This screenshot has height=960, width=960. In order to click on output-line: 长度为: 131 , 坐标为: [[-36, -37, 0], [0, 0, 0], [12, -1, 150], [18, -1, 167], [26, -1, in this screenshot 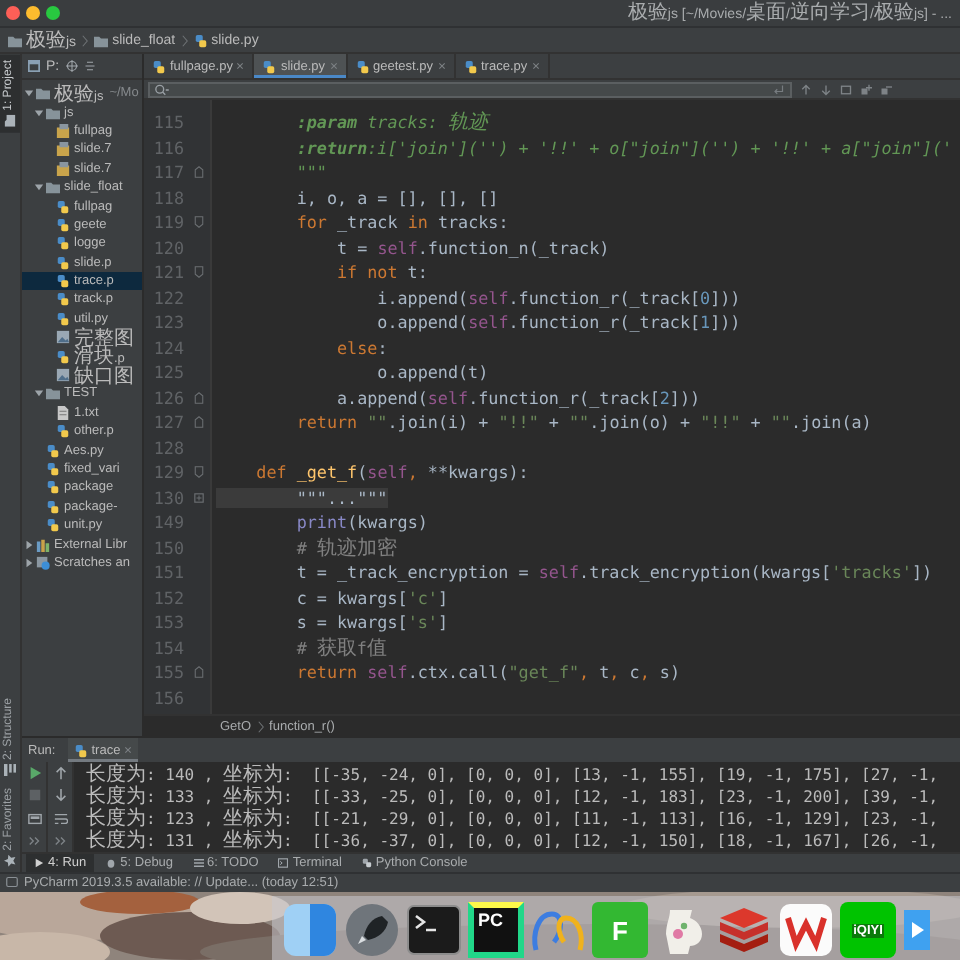, I will do `click(513, 841)`.